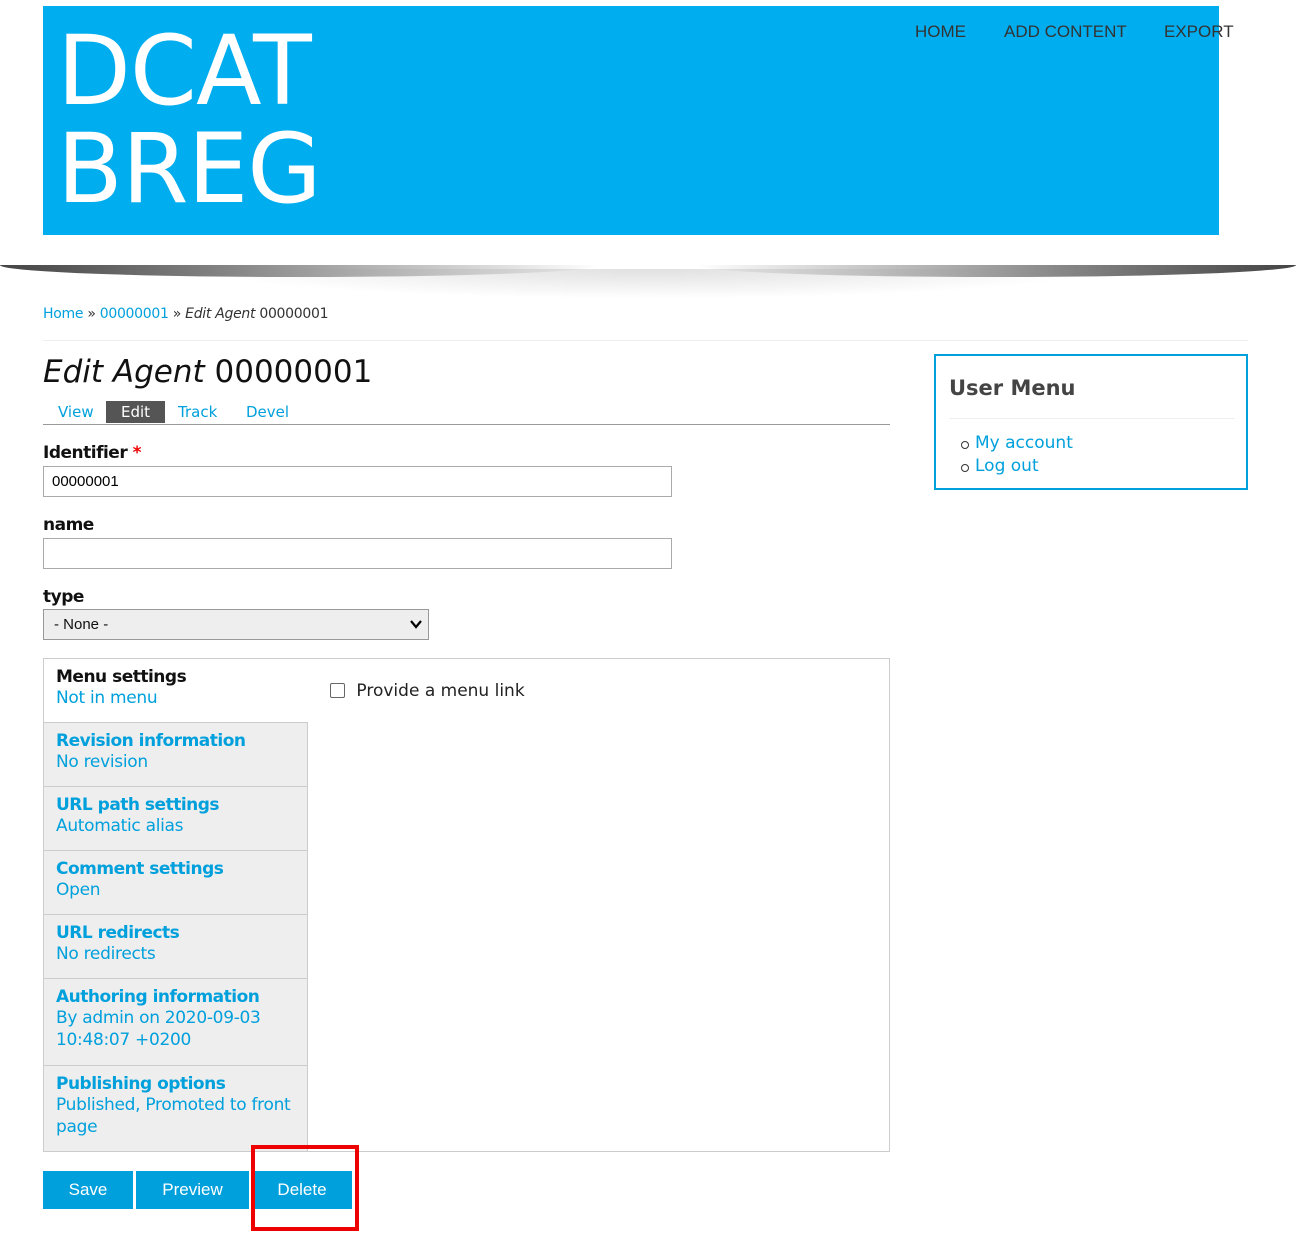 The height and width of the screenshot is (1258, 1296). Describe the element at coordinates (118, 933) in the screenshot. I see `vertical-tab-title: URL redirects` at that location.